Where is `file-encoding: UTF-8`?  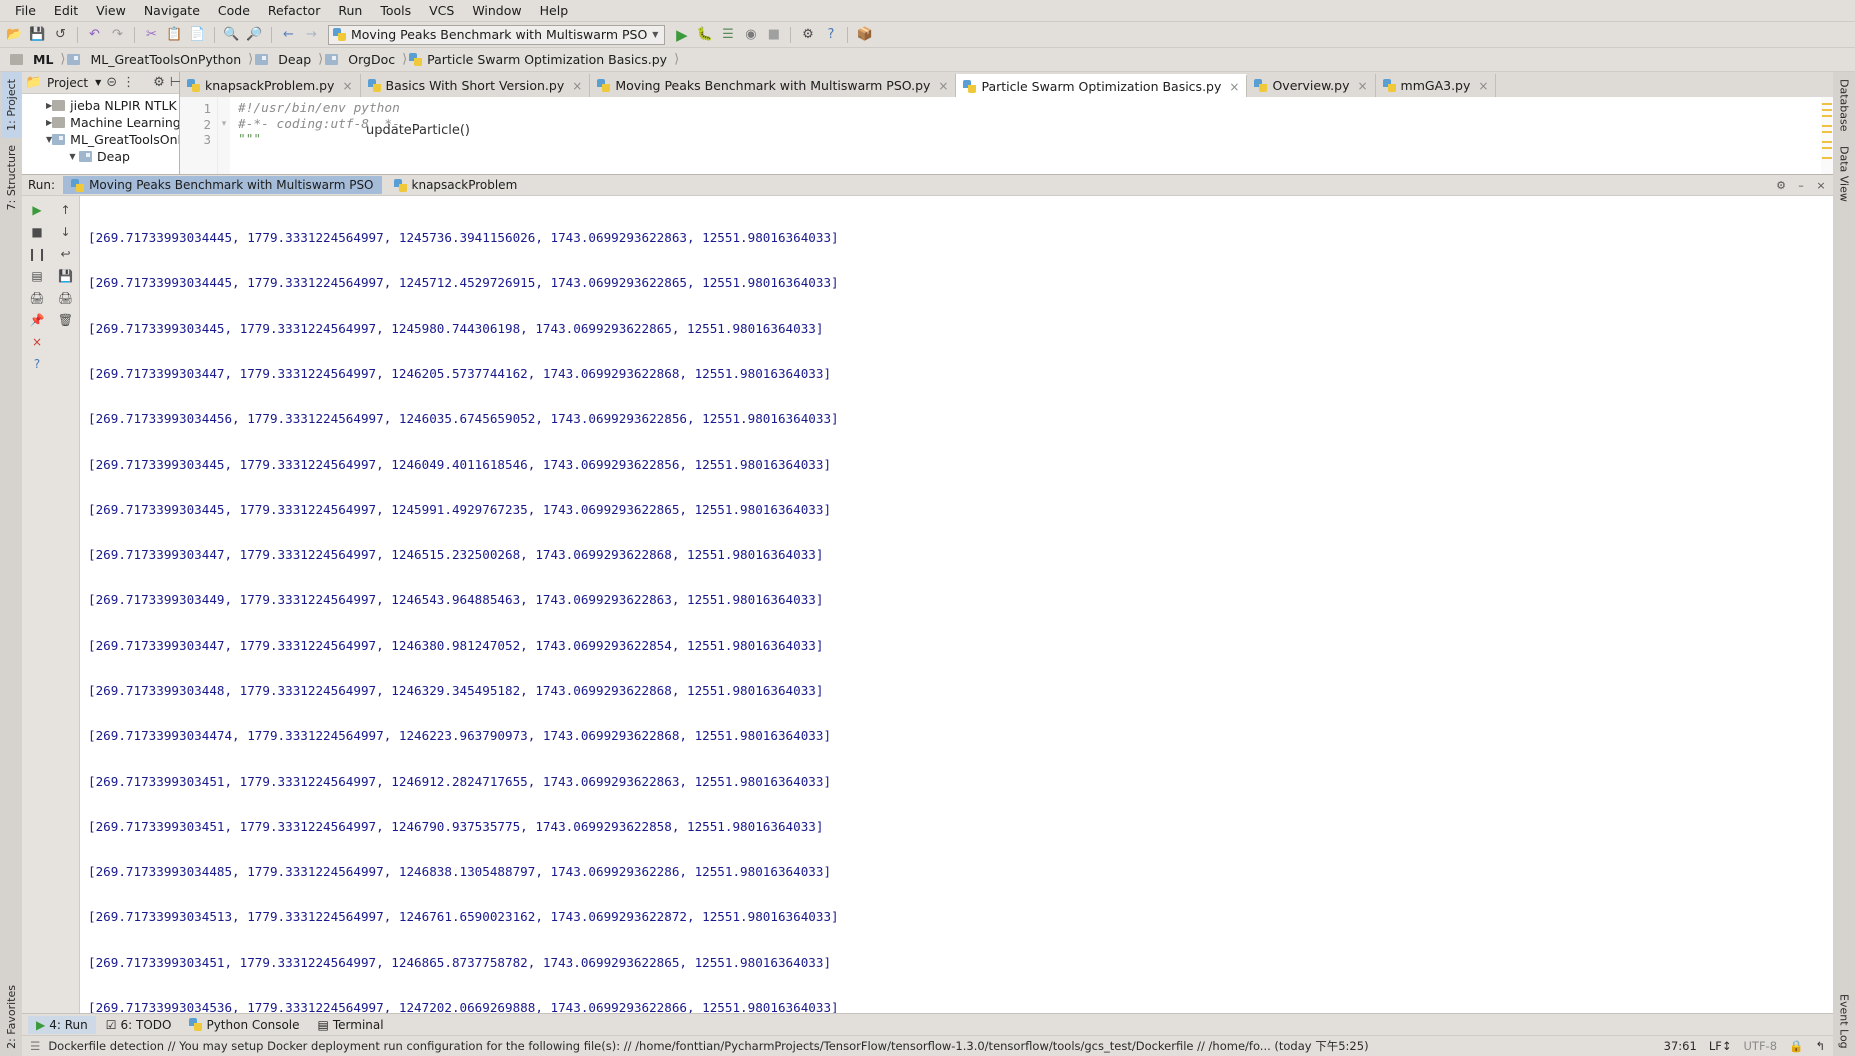
file-encoding: UTF-8 is located at coordinates (1761, 1046).